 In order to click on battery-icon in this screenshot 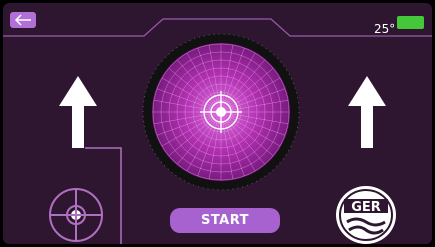, I will do `click(410, 22)`.